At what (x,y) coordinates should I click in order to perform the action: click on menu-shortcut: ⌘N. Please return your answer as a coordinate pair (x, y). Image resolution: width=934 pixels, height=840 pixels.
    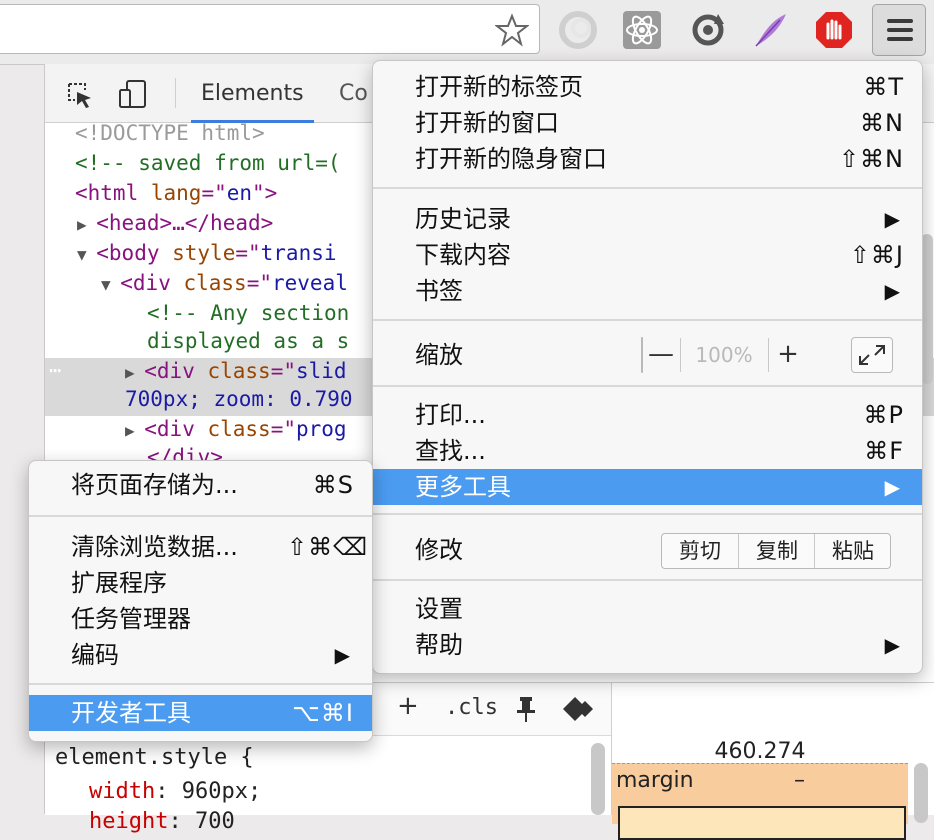
    Looking at the image, I should click on (882, 123).